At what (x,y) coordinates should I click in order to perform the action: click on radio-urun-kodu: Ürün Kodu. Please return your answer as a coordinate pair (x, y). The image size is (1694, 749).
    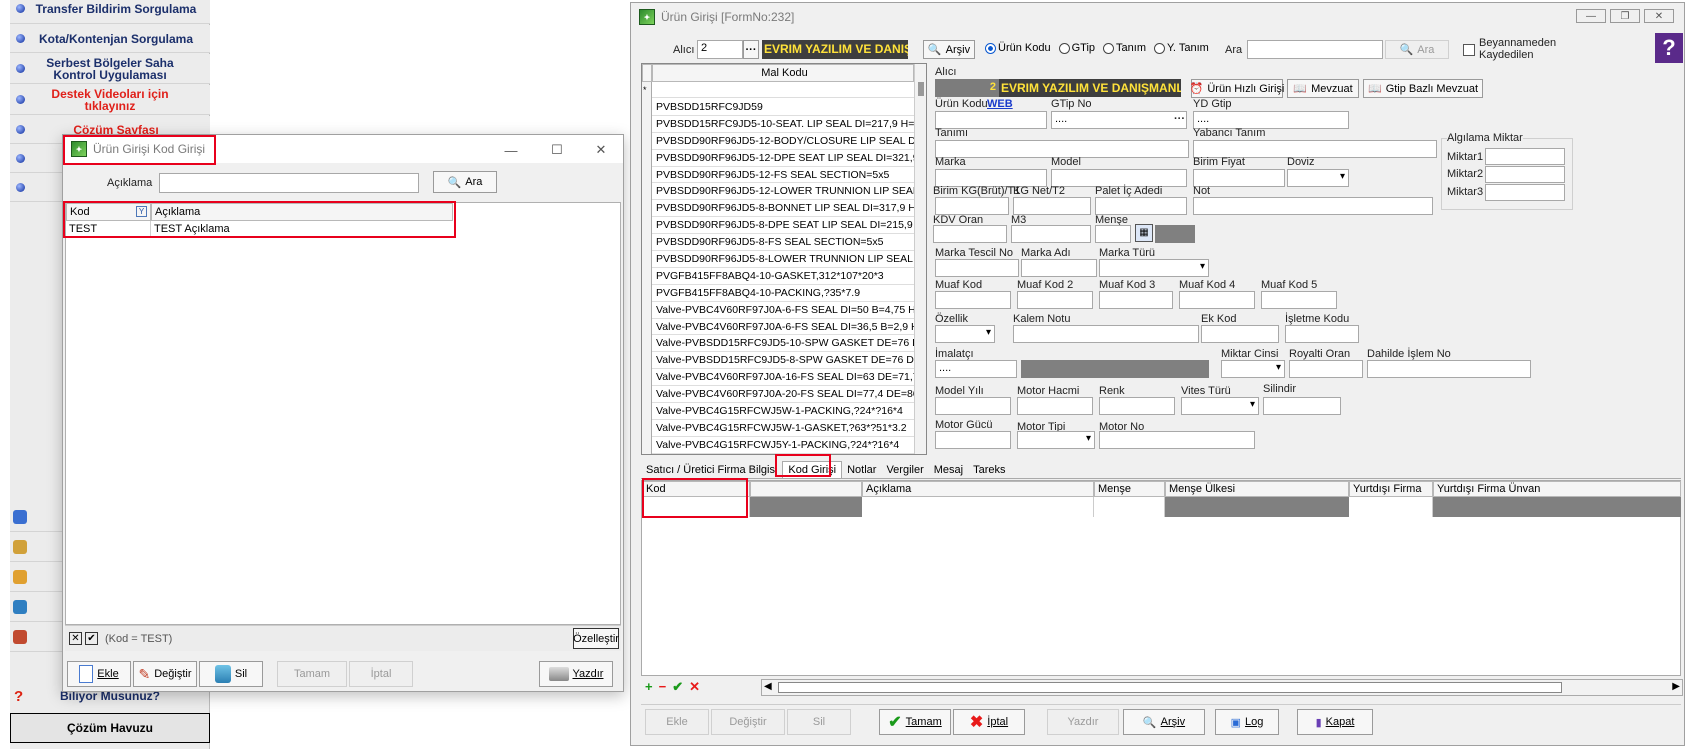
    Looking at the image, I should click on (1018, 48).